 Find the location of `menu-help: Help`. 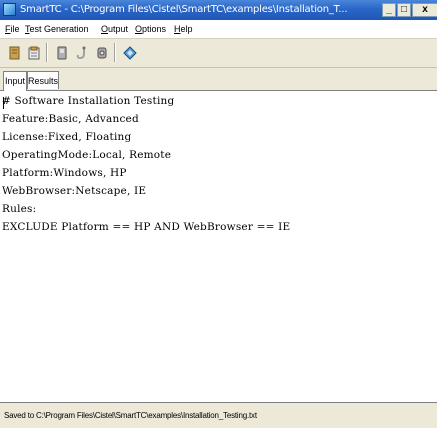

menu-help: Help is located at coordinates (183, 29).